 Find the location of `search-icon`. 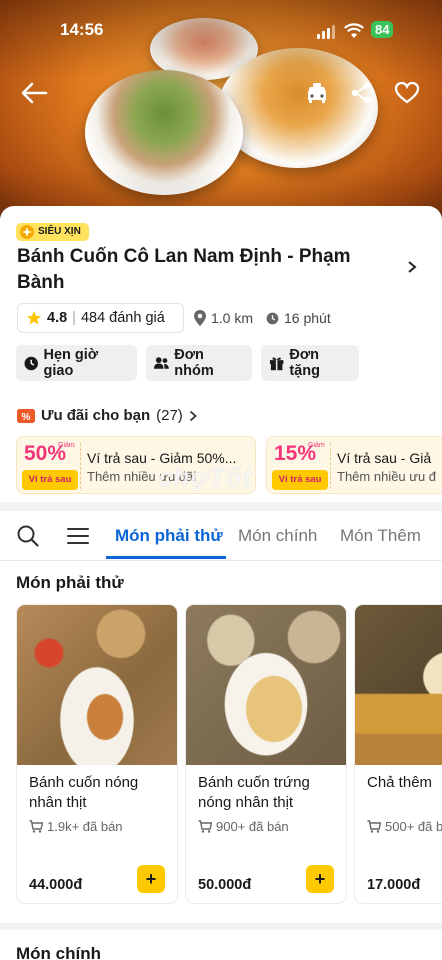

search-icon is located at coordinates (28, 536).